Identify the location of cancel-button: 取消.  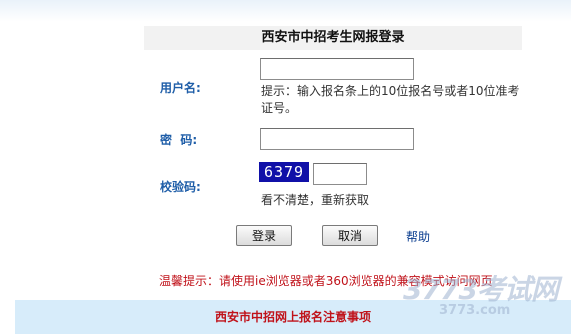
(350, 235).